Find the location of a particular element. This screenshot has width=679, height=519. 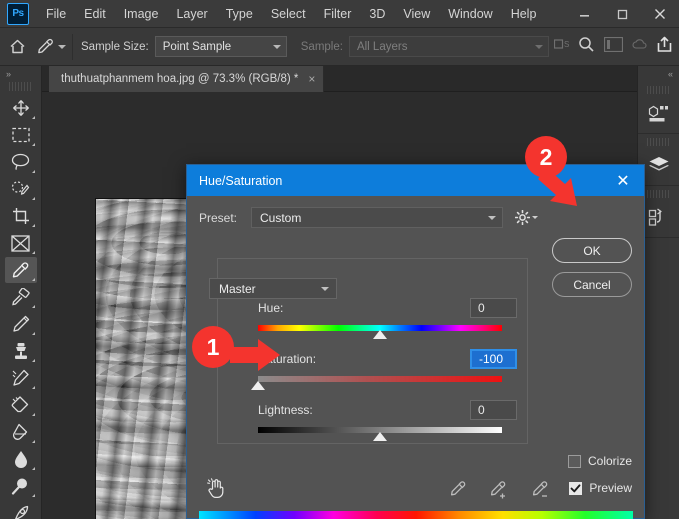

eyedropper-add-icon is located at coordinates (499, 492).